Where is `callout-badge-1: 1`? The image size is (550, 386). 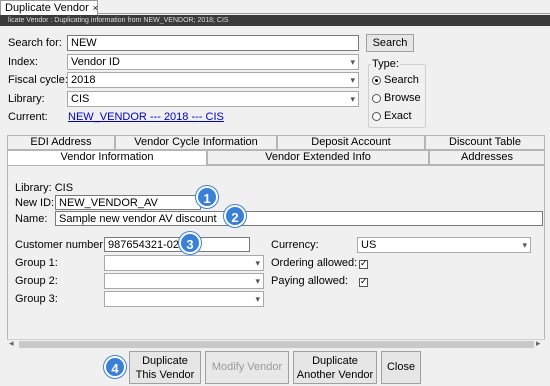 callout-badge-1: 1 is located at coordinates (207, 197).